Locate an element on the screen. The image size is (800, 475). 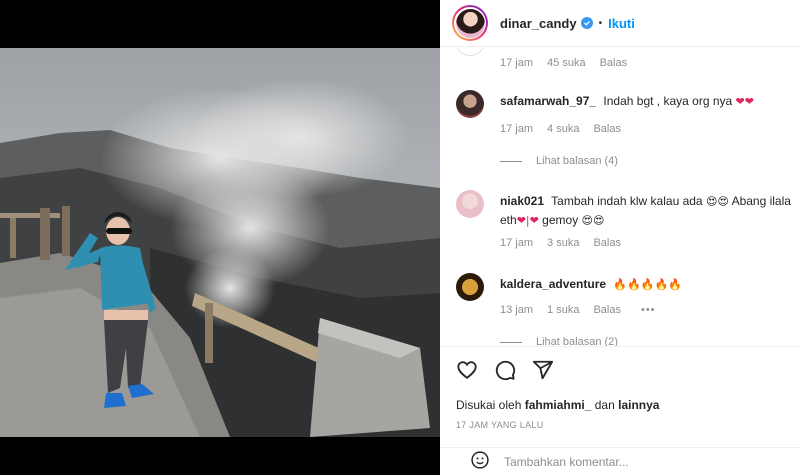
comment-likes: 45 suka is located at coordinates (566, 63).